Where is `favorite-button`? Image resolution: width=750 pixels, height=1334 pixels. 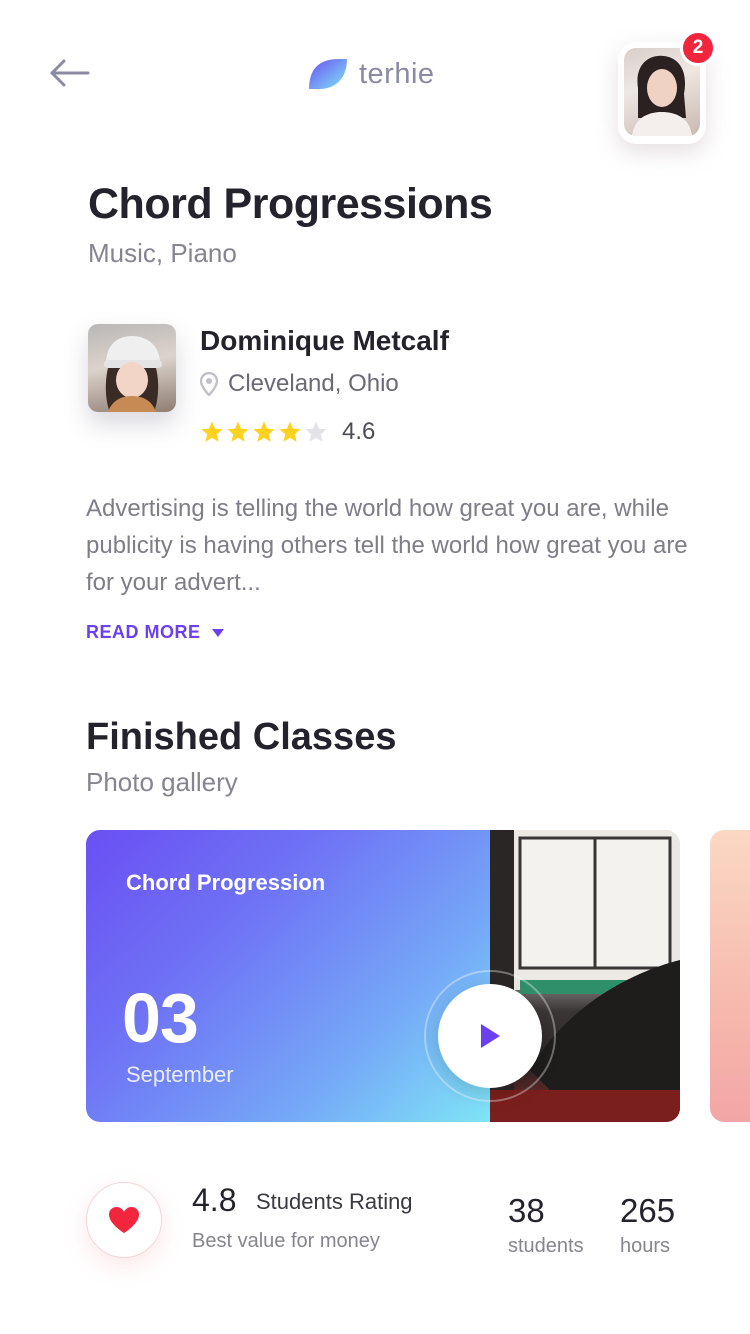 favorite-button is located at coordinates (124, 1220).